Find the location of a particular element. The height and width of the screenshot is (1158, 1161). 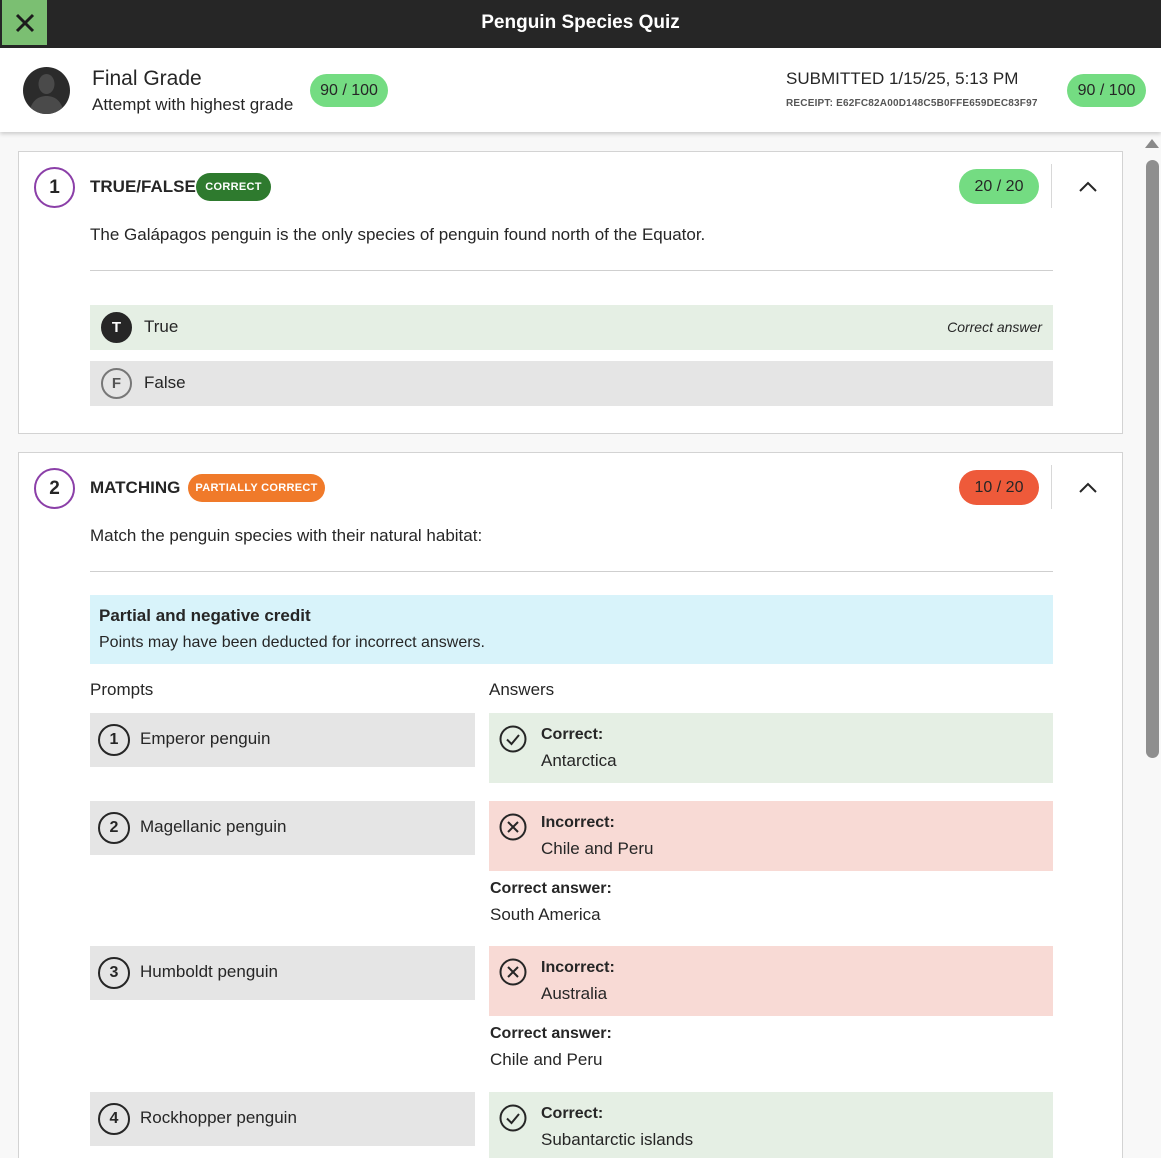

prompt-item: 2 Magellanic penguin is located at coordinates (282, 828).